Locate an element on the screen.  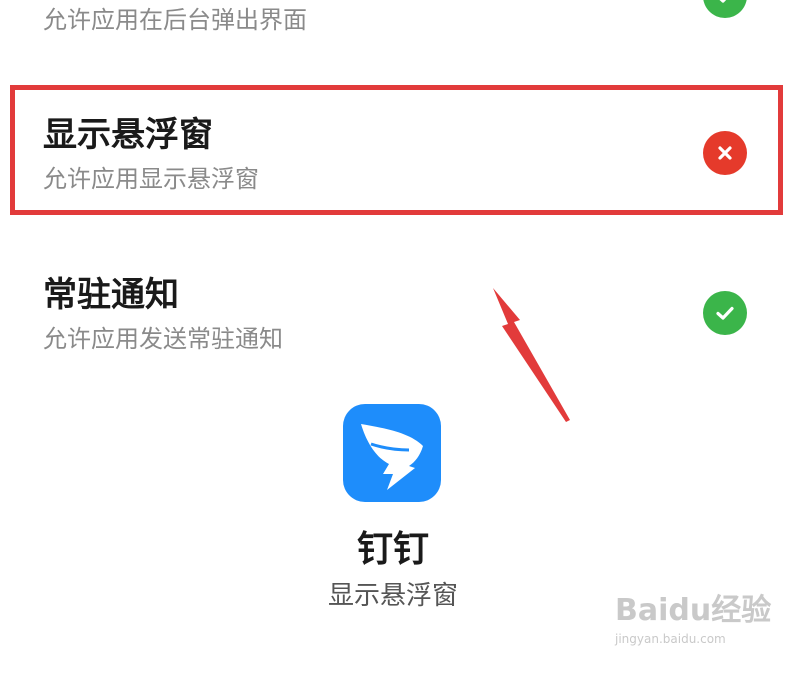
watermark-url: jingyan.baidu.com is located at coordinates (670, 639).